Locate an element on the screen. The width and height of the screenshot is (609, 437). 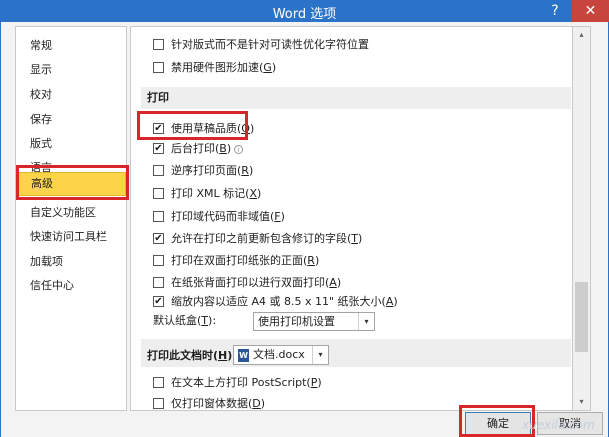
default-tray-dropdown: 使用打印机设置 ▾ is located at coordinates (314, 321).